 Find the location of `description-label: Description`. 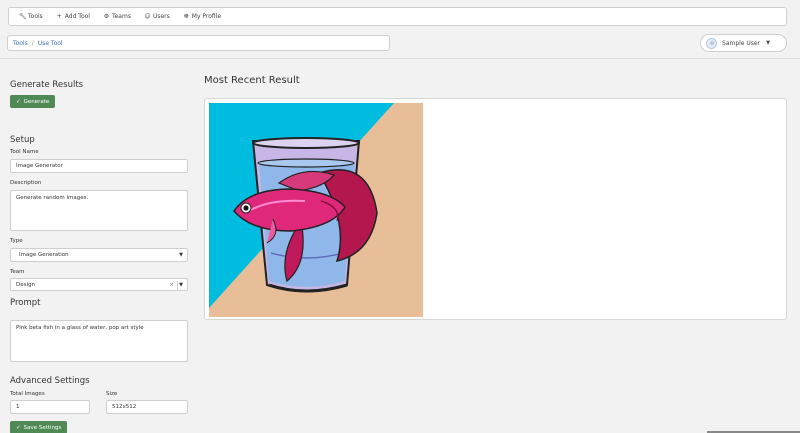

description-label: Description is located at coordinates (26, 183).